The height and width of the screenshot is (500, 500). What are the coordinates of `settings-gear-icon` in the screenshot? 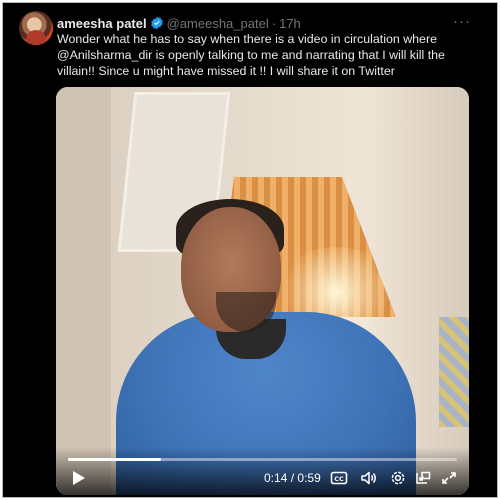 It's located at (398, 478).